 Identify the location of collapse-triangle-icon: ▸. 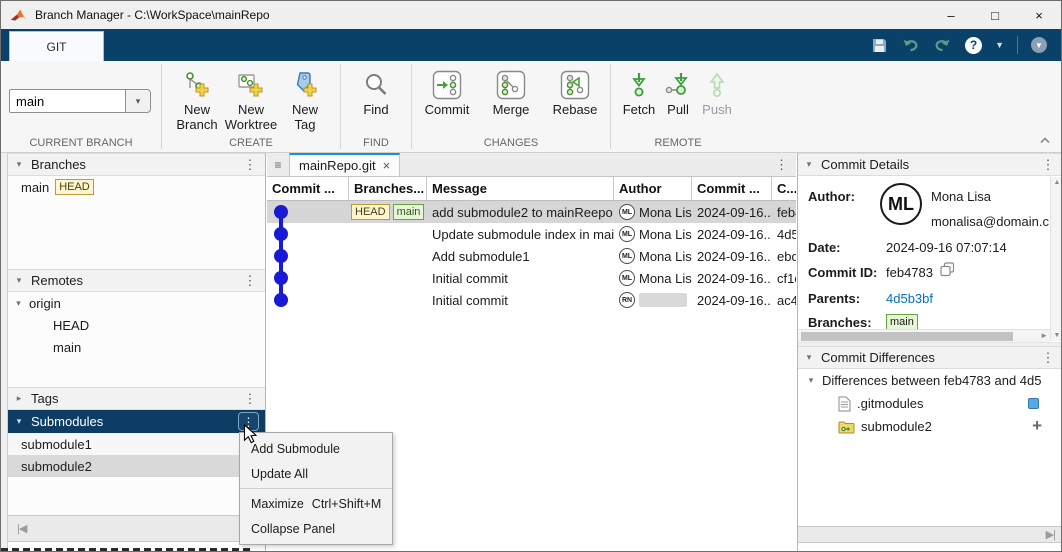
(19, 398).